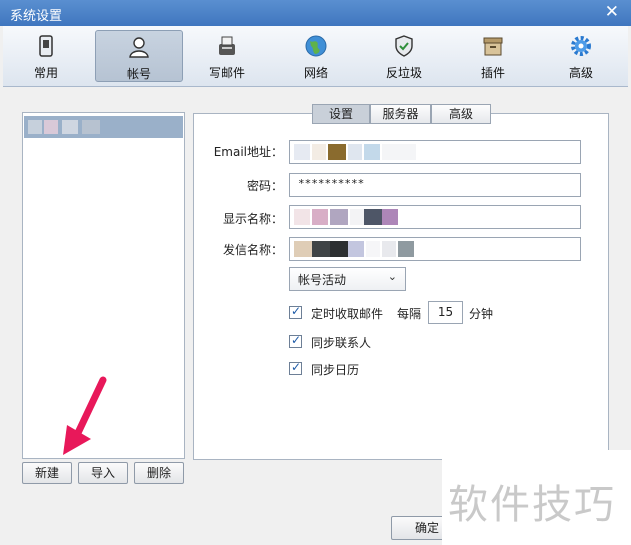  What do you see at coordinates (341, 114) in the screenshot?
I see `tab-settings: 设置` at bounding box center [341, 114].